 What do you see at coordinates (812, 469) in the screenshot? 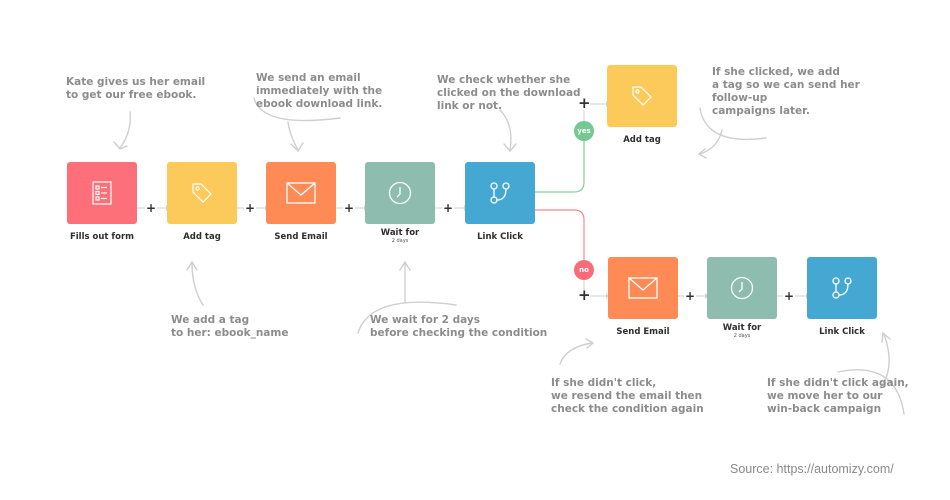
I see `source-credit: Source: https://automizy.com/` at bounding box center [812, 469].